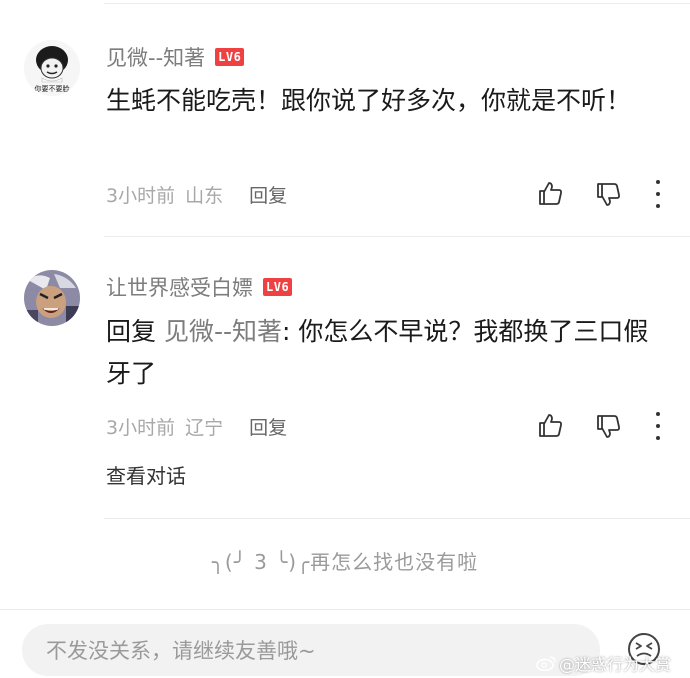  What do you see at coordinates (146, 474) in the screenshot?
I see `view-conversation-link: 查看对话` at bounding box center [146, 474].